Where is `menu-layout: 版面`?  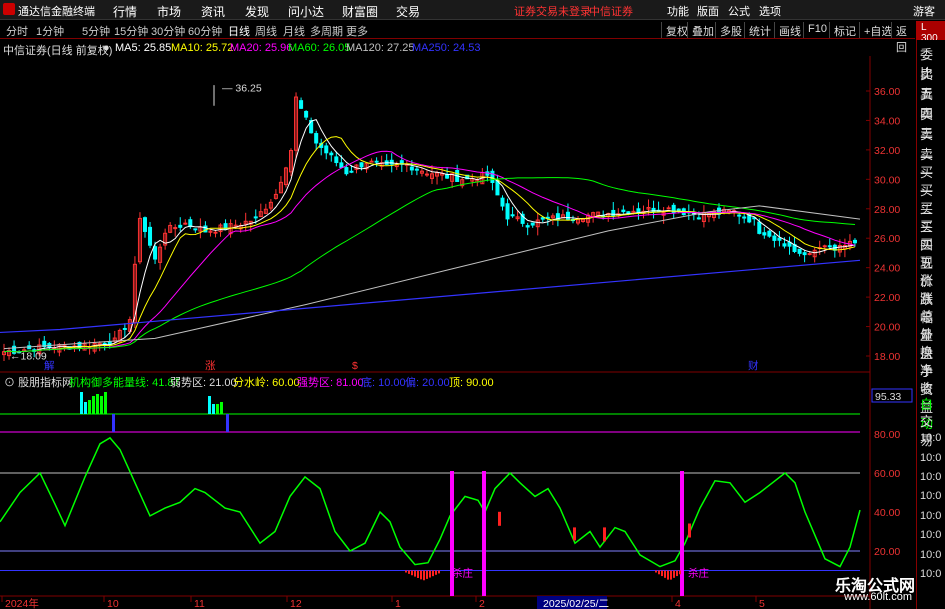
menu-layout: 版面 is located at coordinates (708, 11).